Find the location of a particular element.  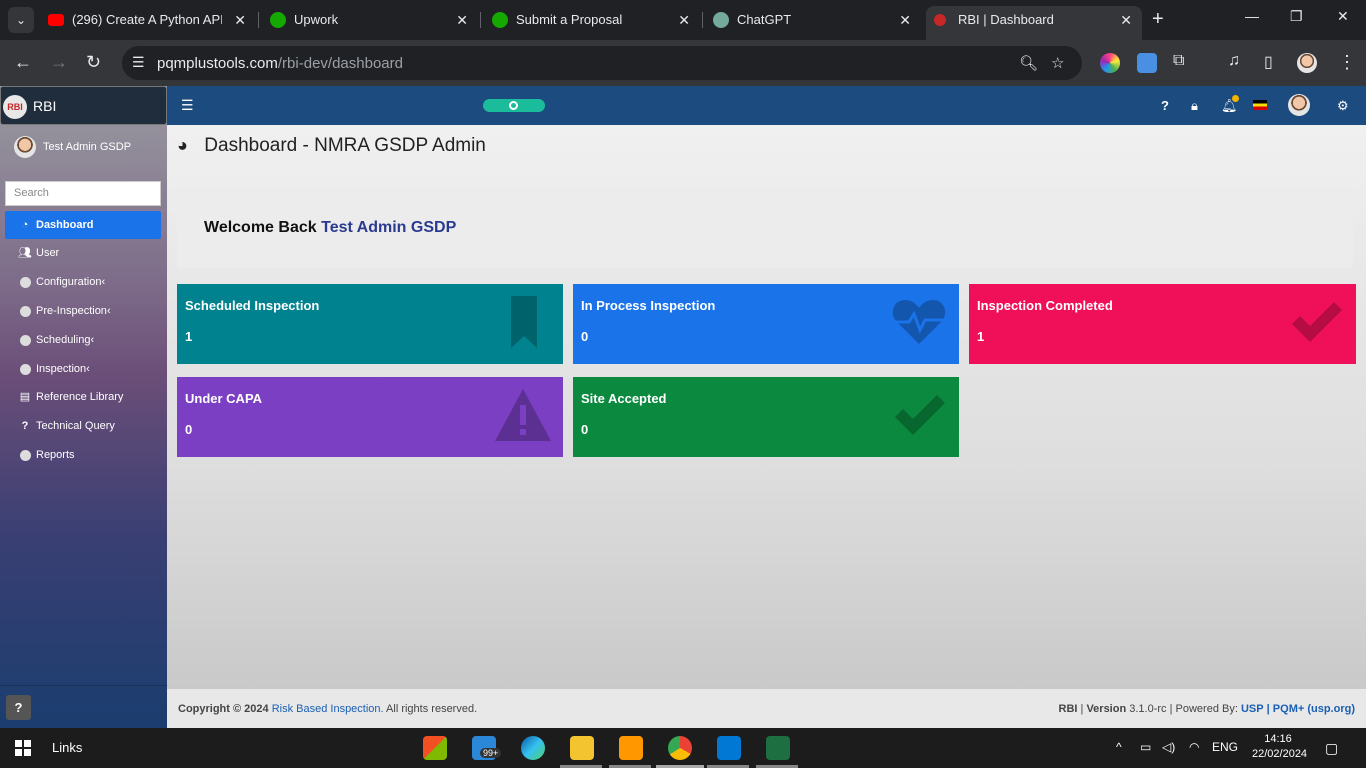

notification-center-icon: ▢ is located at coordinates (1331, 748).